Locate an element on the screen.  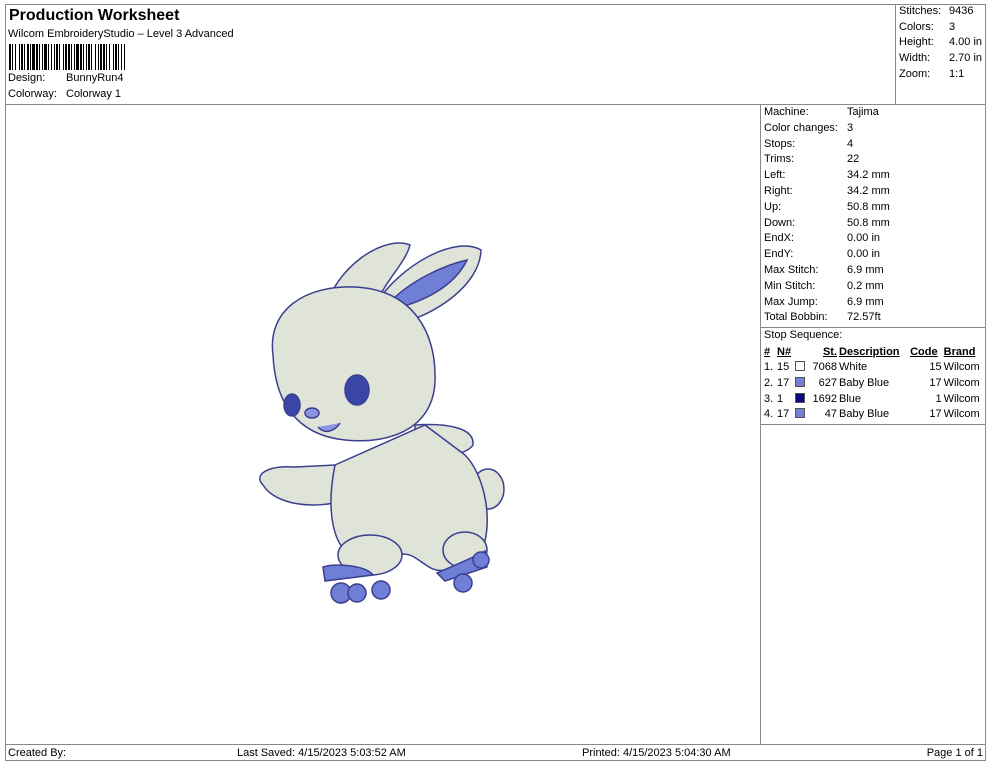
stop-code: 1 is located at coordinates (938, 398).